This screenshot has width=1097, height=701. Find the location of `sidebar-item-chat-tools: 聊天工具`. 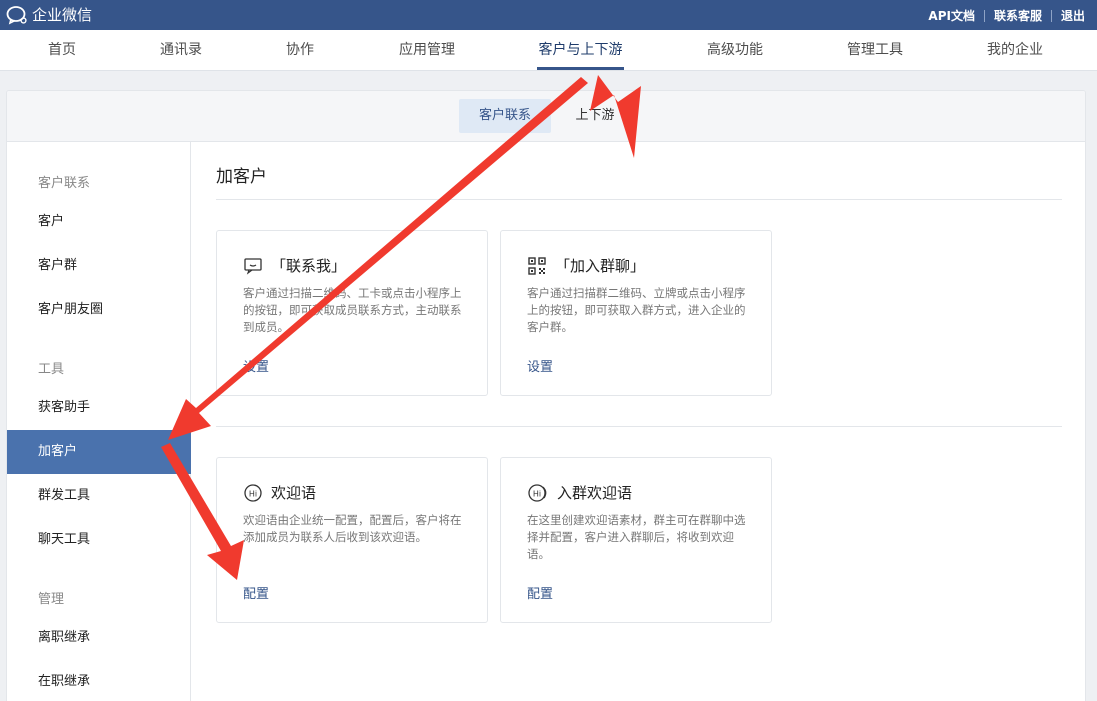

sidebar-item-chat-tools: 聊天工具 is located at coordinates (99, 540).